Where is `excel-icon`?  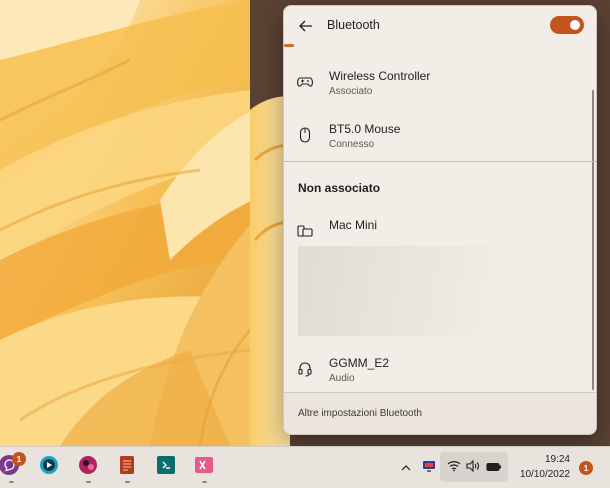 excel-icon is located at coordinates (204, 467).